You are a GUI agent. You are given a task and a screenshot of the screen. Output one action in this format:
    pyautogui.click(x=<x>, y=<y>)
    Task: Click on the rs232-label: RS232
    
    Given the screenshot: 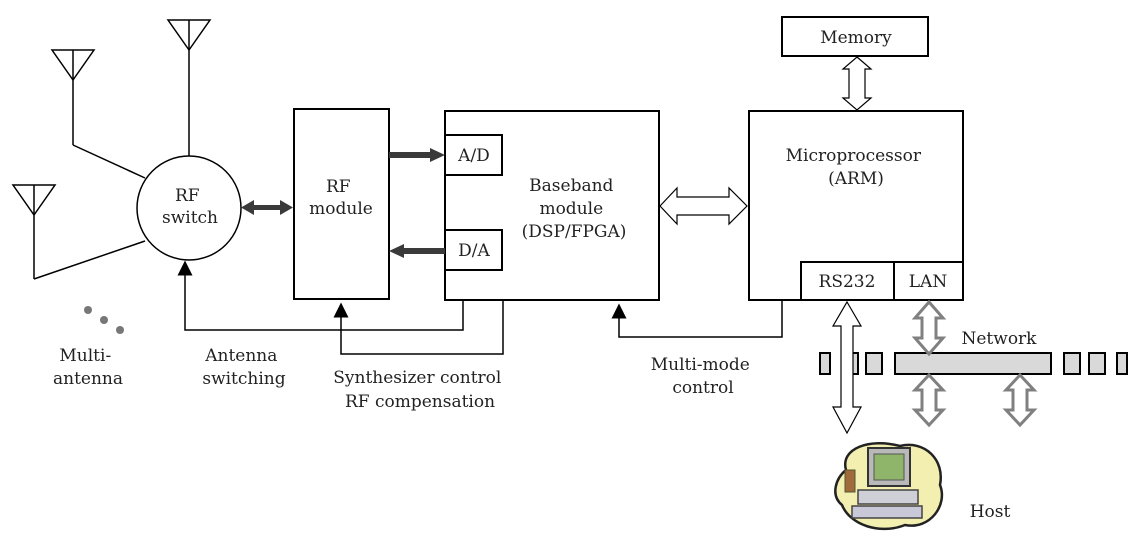 What is the action you would take?
    pyautogui.click(x=847, y=282)
    